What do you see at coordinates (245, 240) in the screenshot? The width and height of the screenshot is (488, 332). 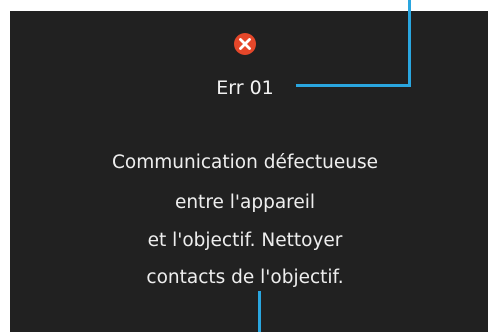 I see `error-message-line-3: et l'objectif. Nettoyer` at bounding box center [245, 240].